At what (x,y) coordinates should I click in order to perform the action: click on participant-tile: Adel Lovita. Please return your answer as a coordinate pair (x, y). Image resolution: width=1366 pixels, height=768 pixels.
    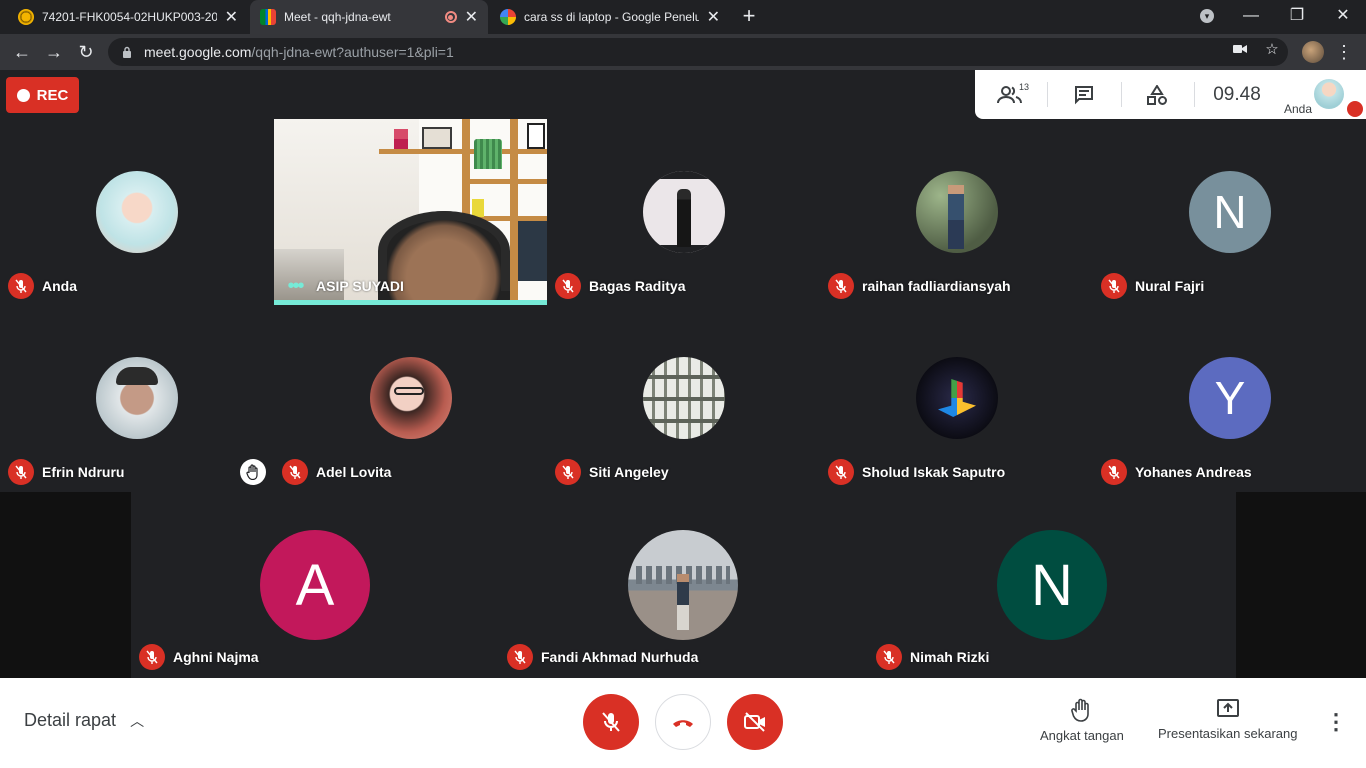
    Looking at the image, I should click on (410, 398).